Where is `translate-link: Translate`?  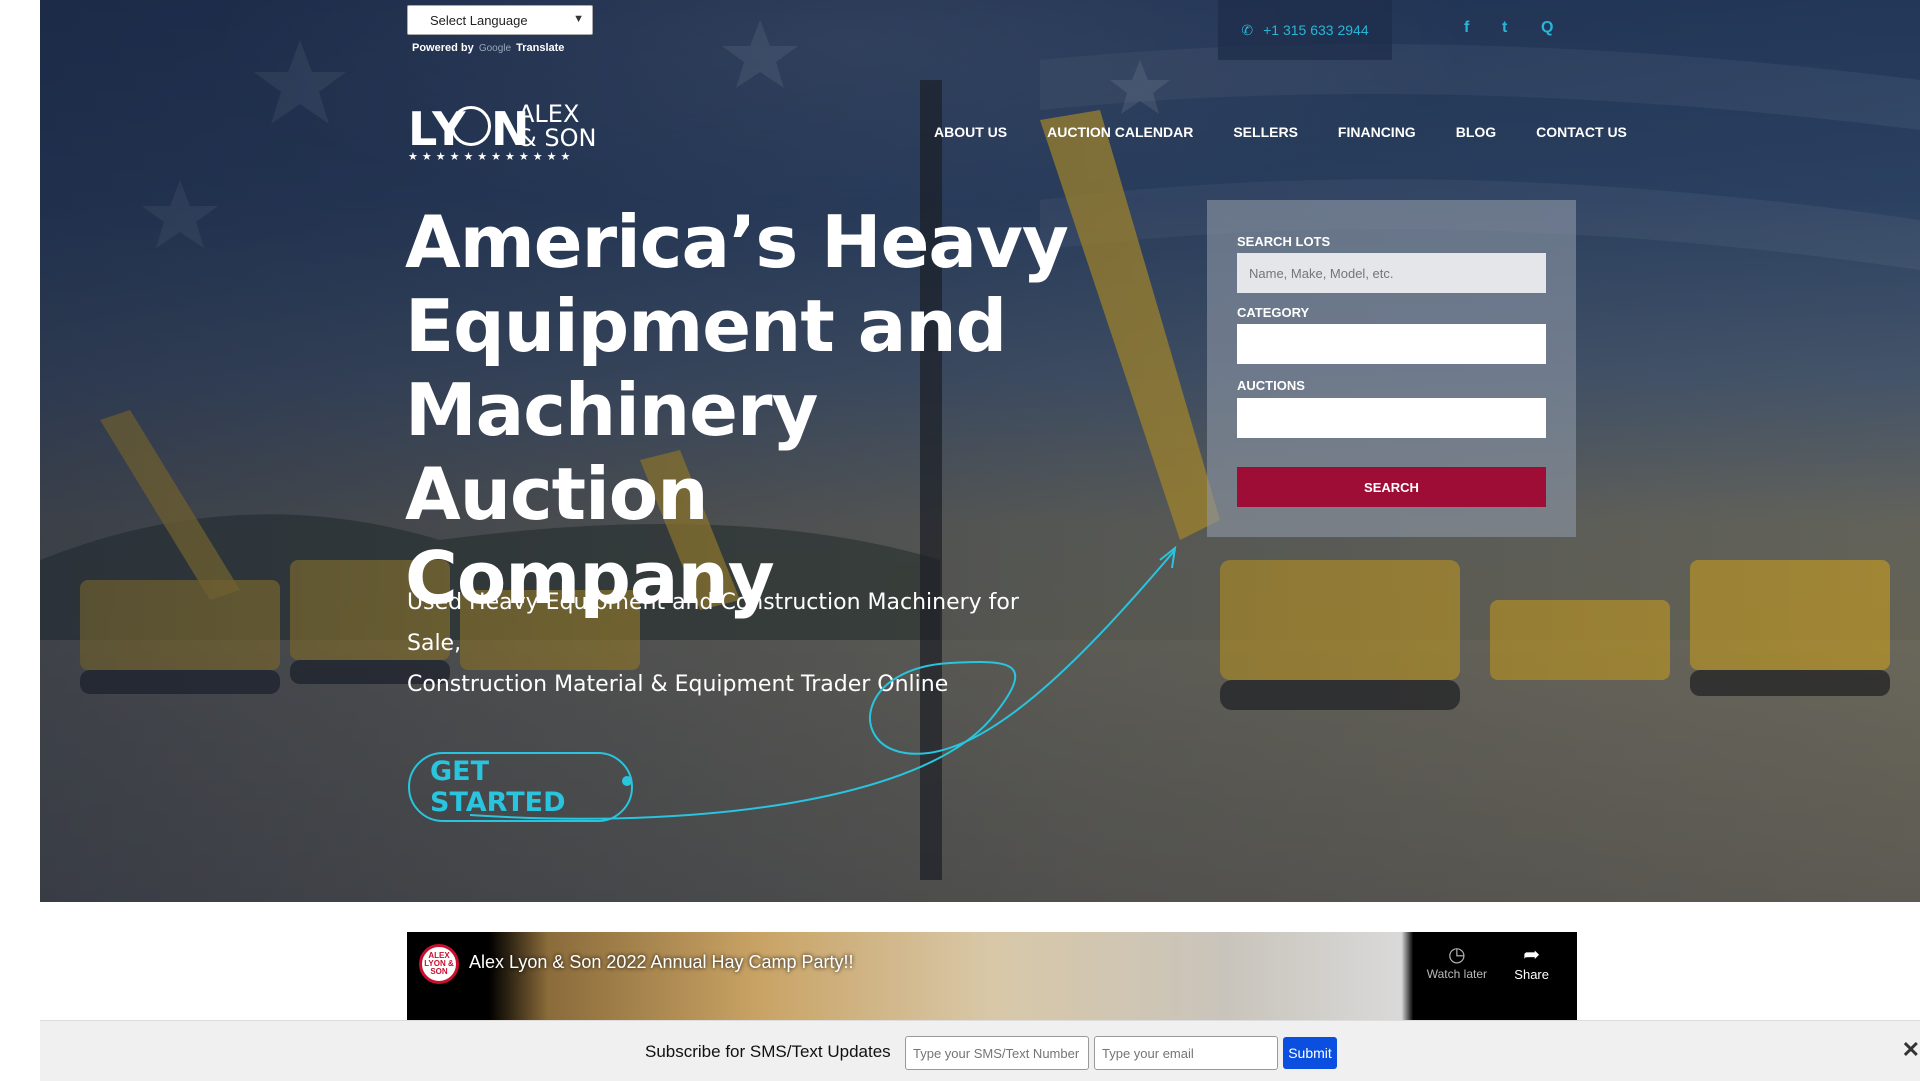 translate-link: Translate is located at coordinates (540, 48).